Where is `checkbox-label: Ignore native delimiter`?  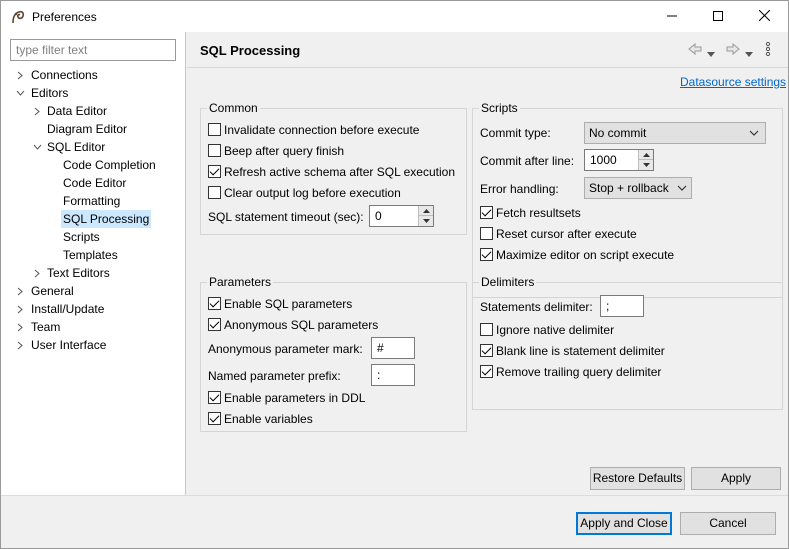
checkbox-label: Ignore native delimiter is located at coordinates (555, 330).